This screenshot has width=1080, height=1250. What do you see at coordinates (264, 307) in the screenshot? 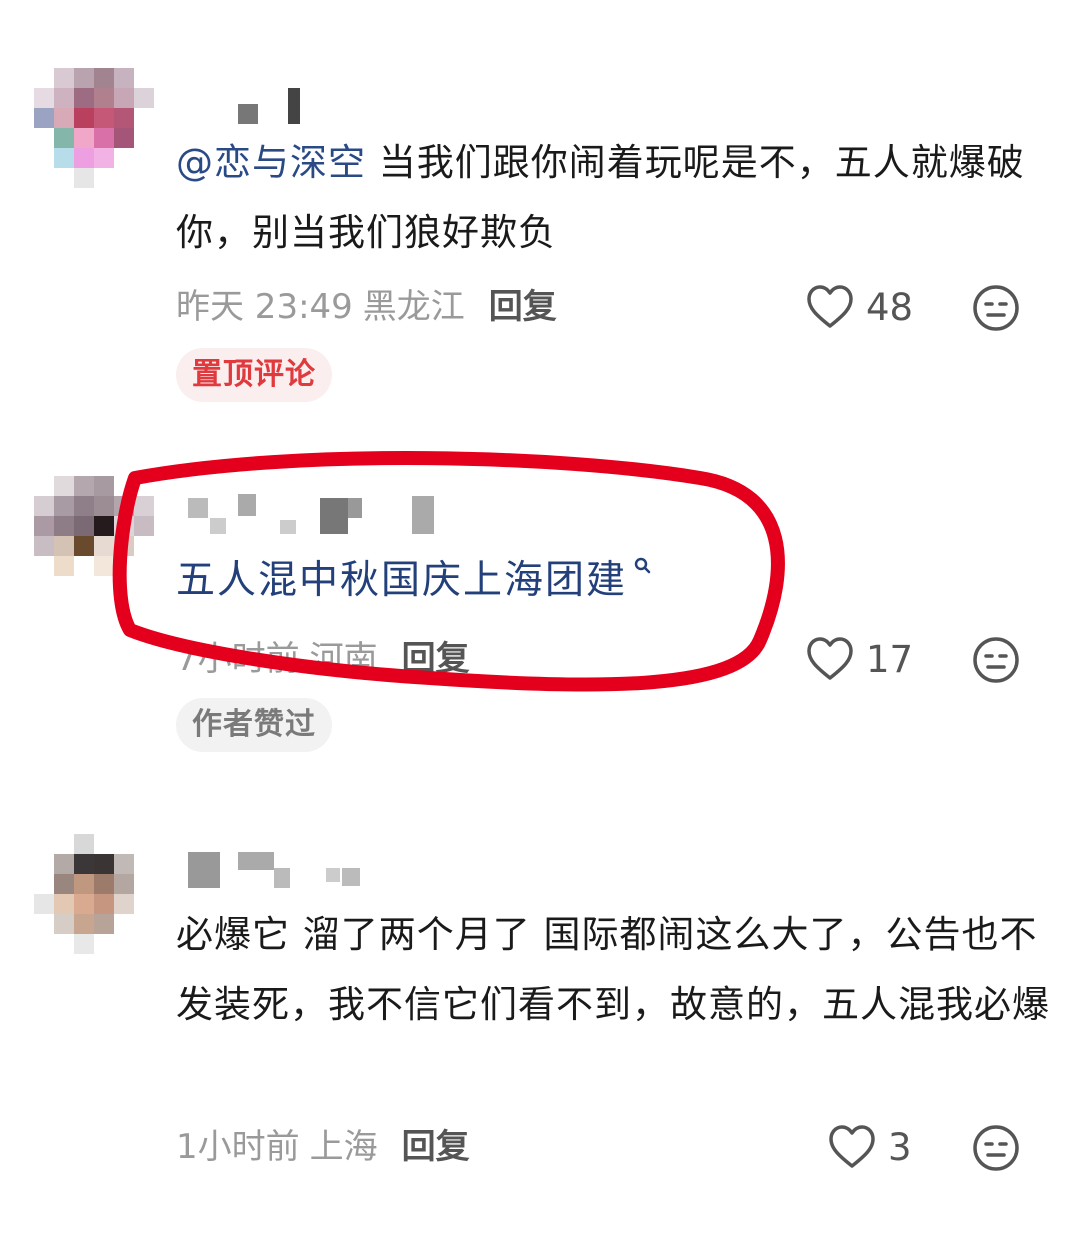
I see `timestamp: 昨天 23:49` at bounding box center [264, 307].